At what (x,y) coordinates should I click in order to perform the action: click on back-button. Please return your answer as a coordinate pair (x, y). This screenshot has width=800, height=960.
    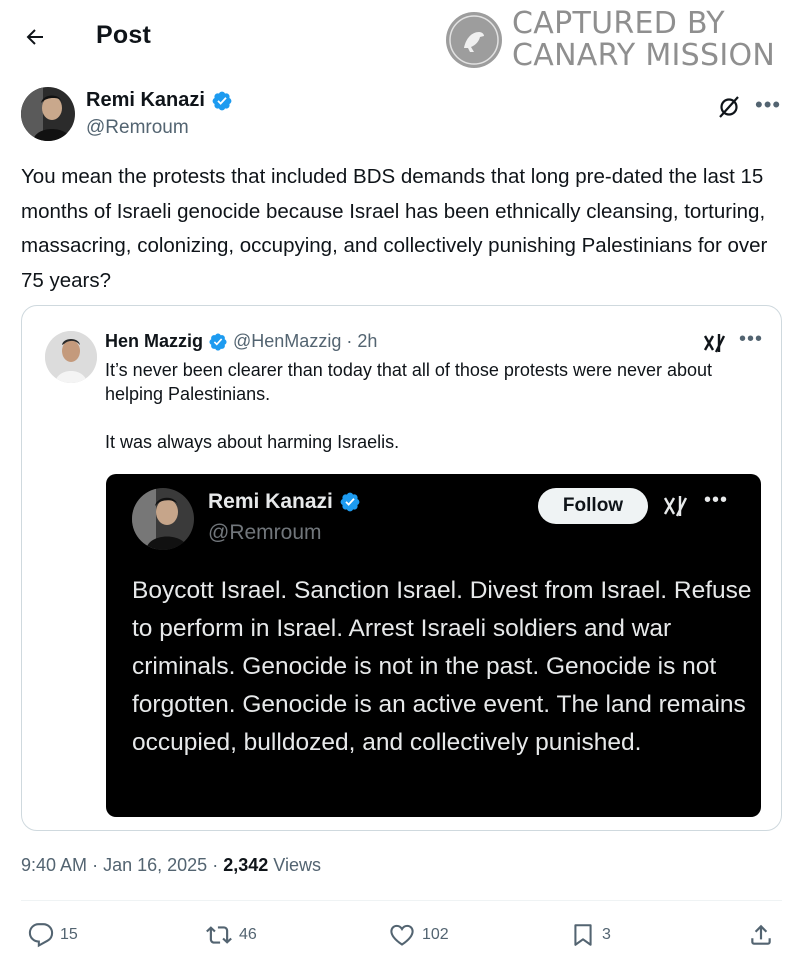
    Looking at the image, I should click on (35, 37).